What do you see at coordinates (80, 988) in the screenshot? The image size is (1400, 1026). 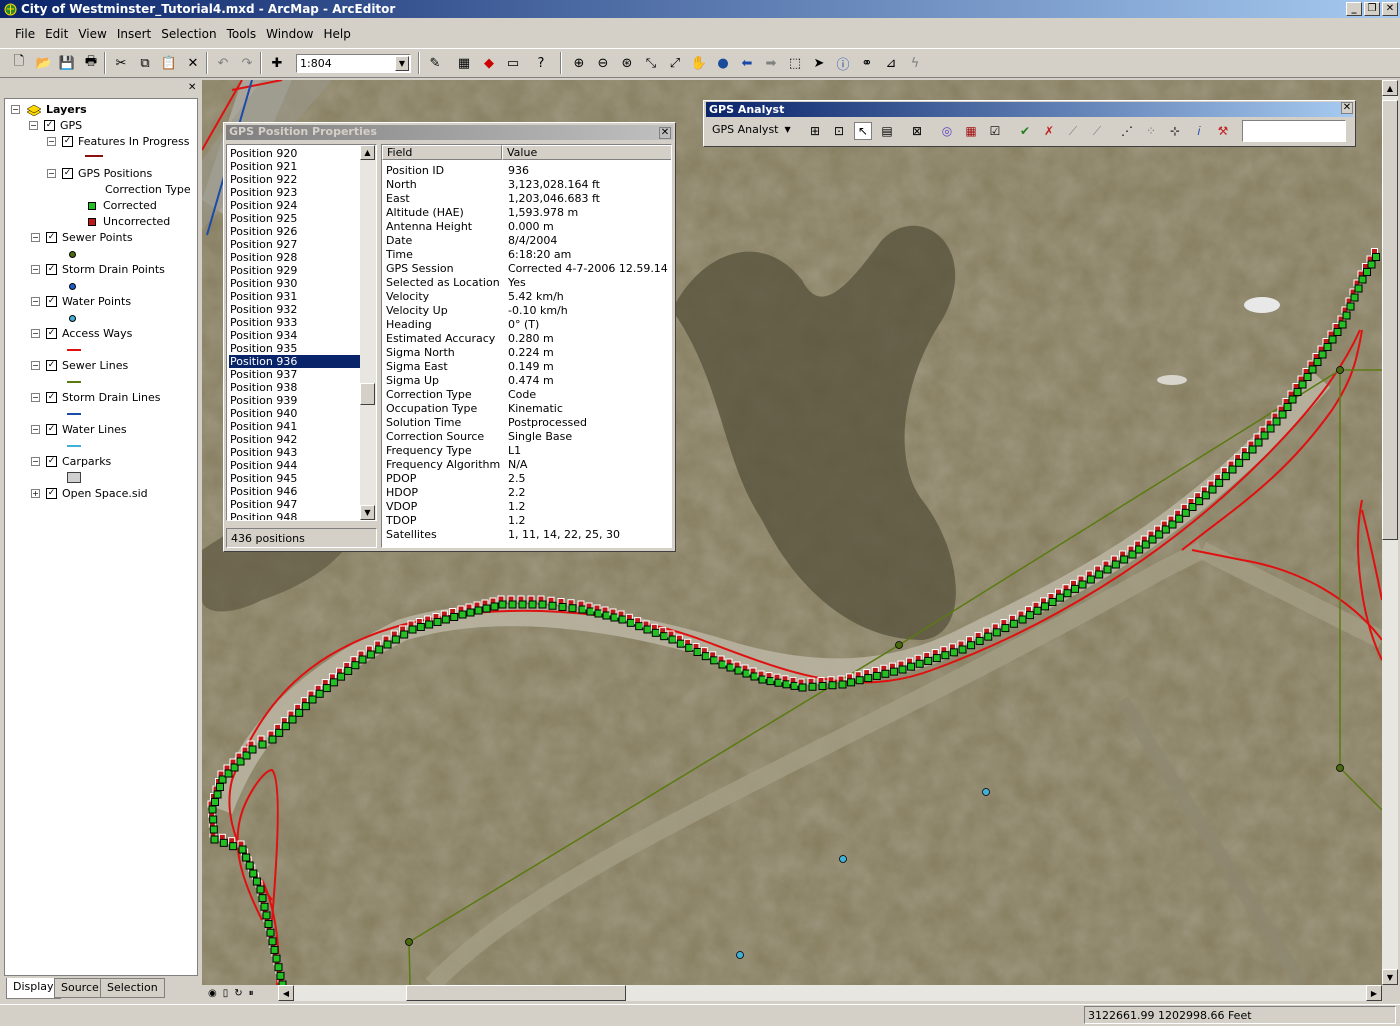 I see `tab-source: Source` at bounding box center [80, 988].